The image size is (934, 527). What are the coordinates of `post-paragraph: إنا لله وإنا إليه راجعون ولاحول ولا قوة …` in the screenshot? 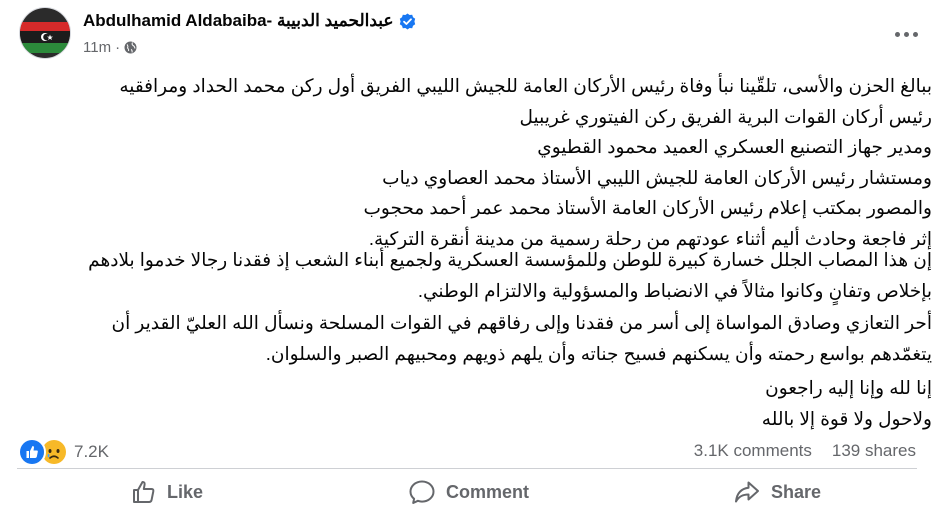 It's located at (475, 403).